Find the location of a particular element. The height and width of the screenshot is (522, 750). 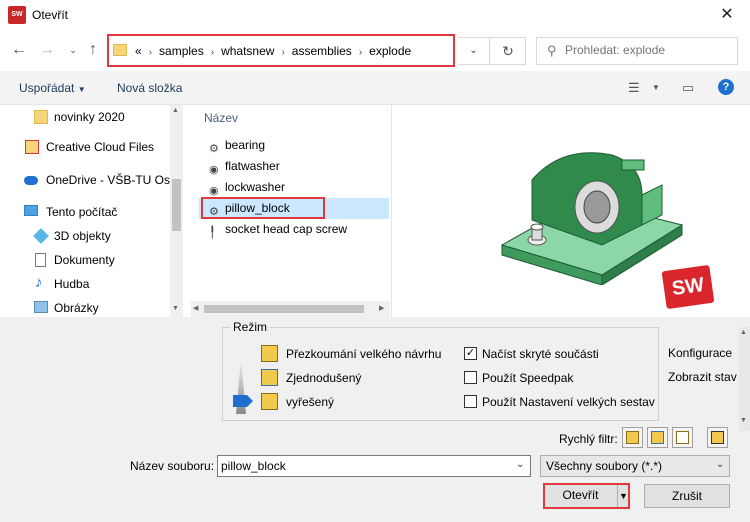

search-box: ⚲ is located at coordinates (637, 51).